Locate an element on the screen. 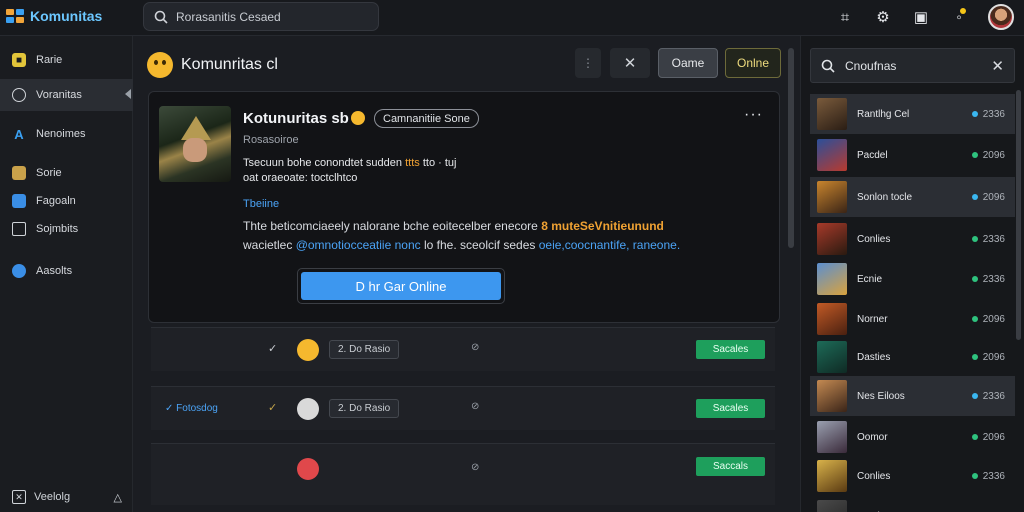 Image resolution: width=1024 pixels, height=512 pixels. game-list-item: Oomor 2096 is located at coordinates (912, 437).